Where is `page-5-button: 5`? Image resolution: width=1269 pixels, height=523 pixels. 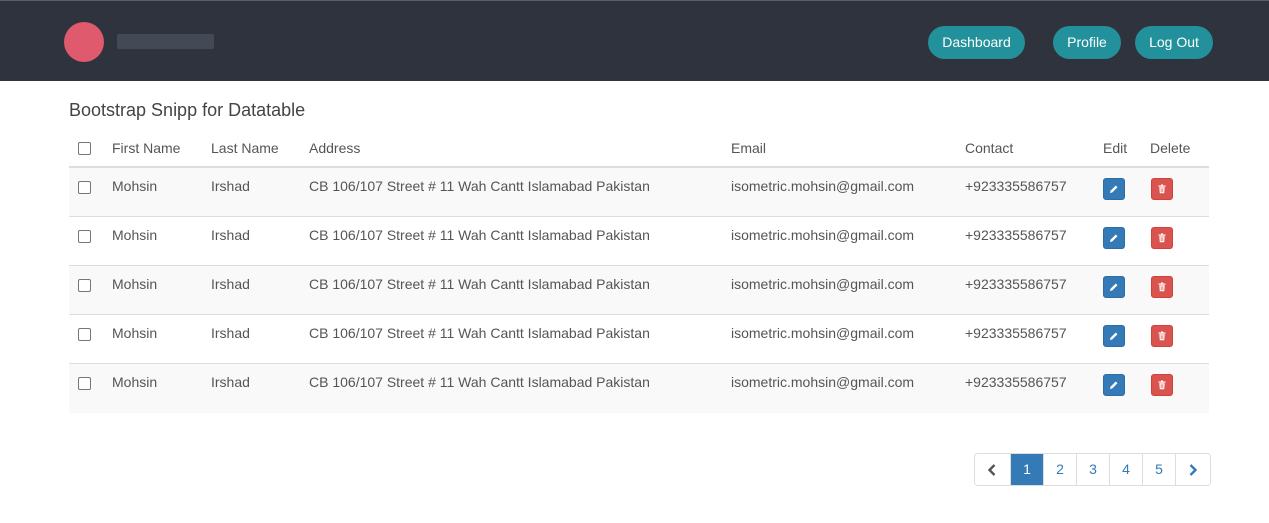 page-5-button: 5 is located at coordinates (1158, 469).